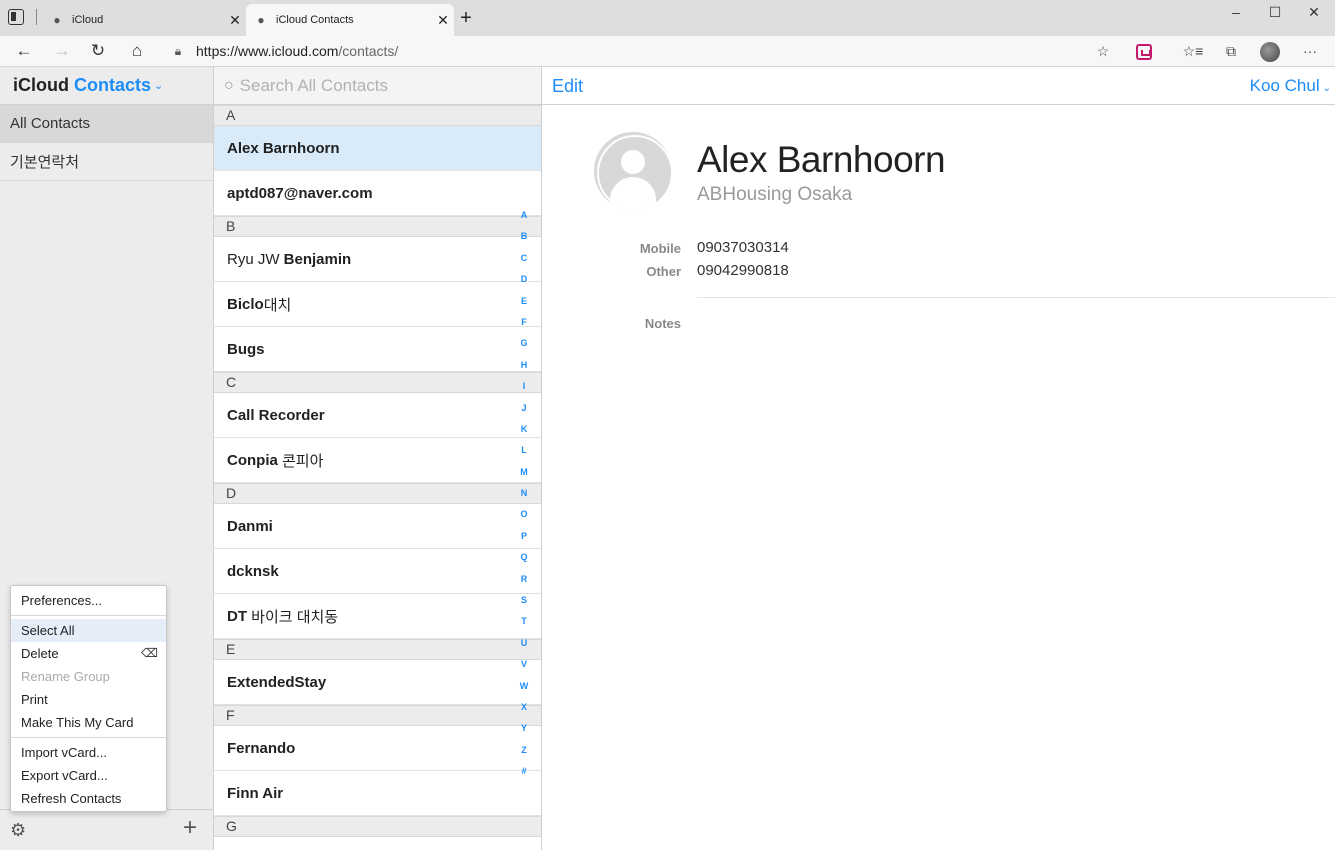 Image resolution: width=1335 pixels, height=850 pixels. What do you see at coordinates (1270, 51) in the screenshot?
I see `profile-avatar-icon` at bounding box center [1270, 51].